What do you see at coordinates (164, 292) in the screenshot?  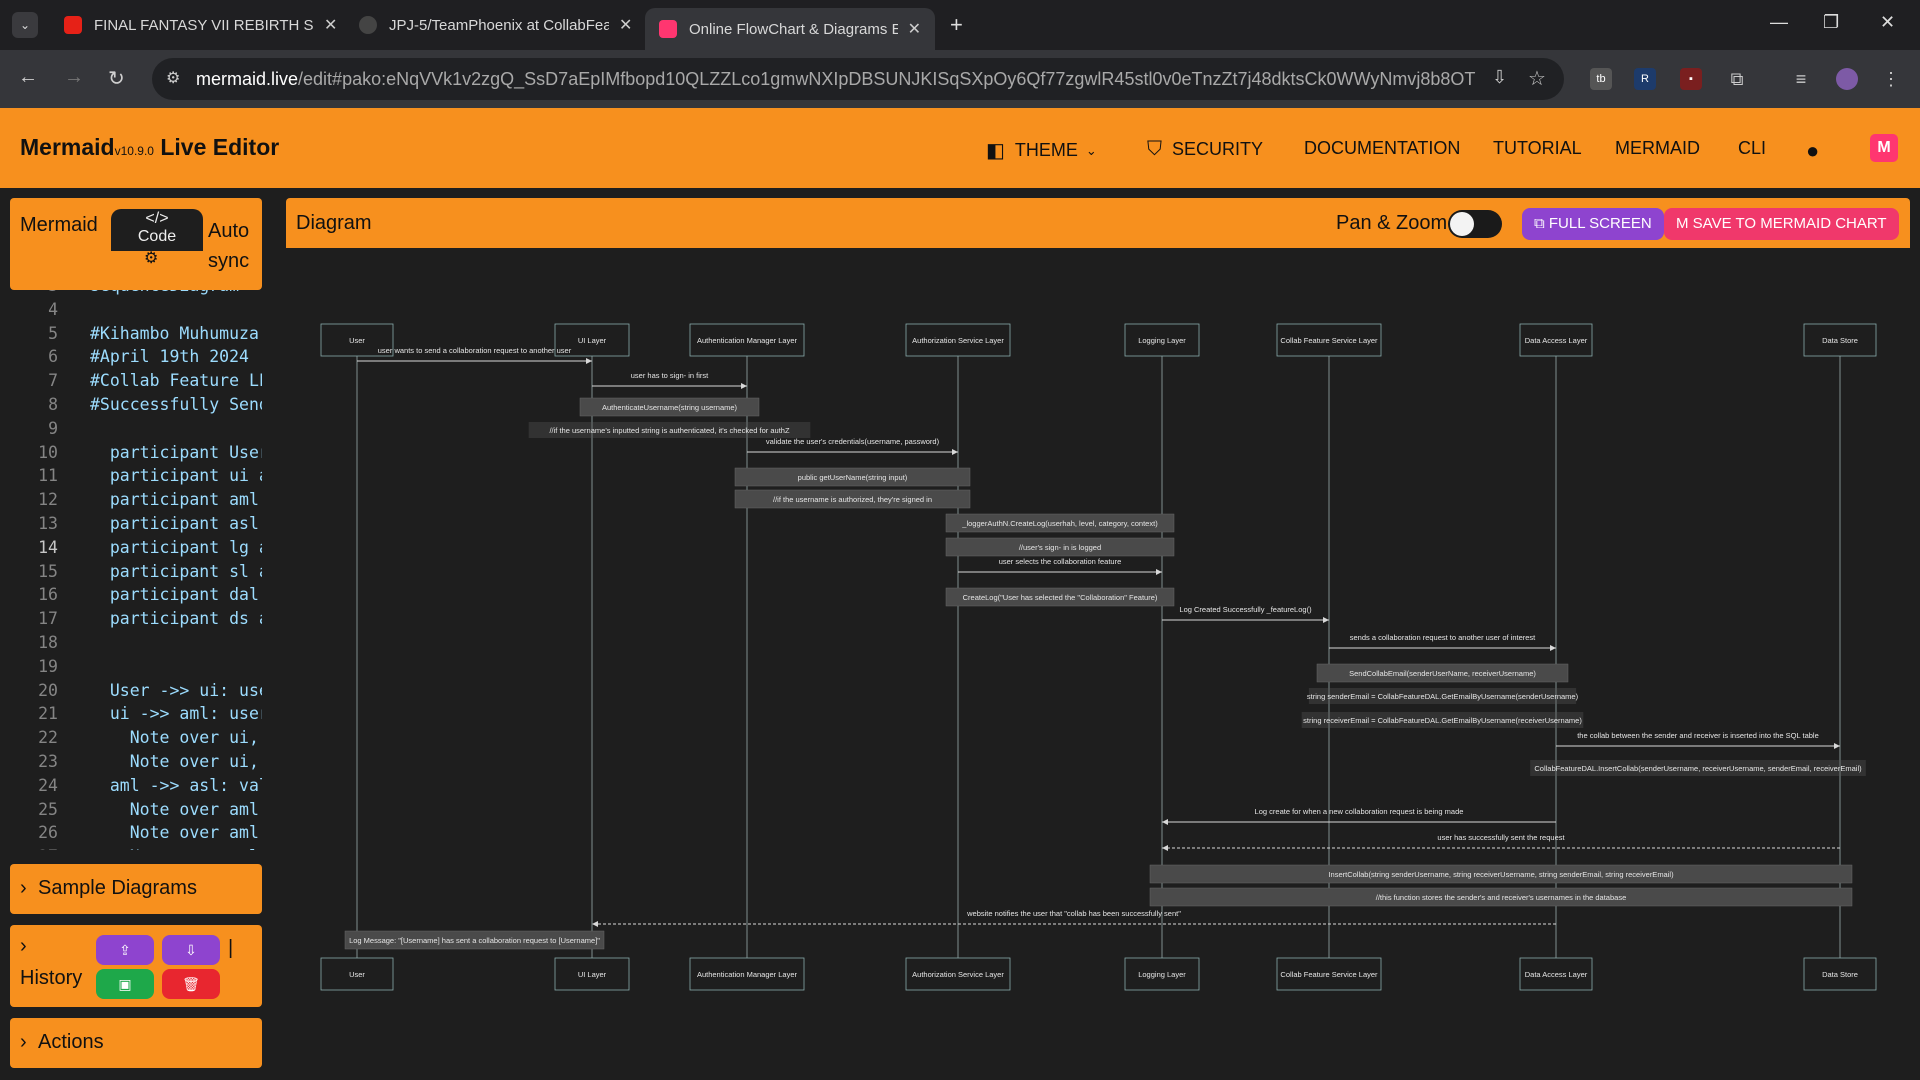 I see `code-line: sequenceDiagram` at bounding box center [164, 292].